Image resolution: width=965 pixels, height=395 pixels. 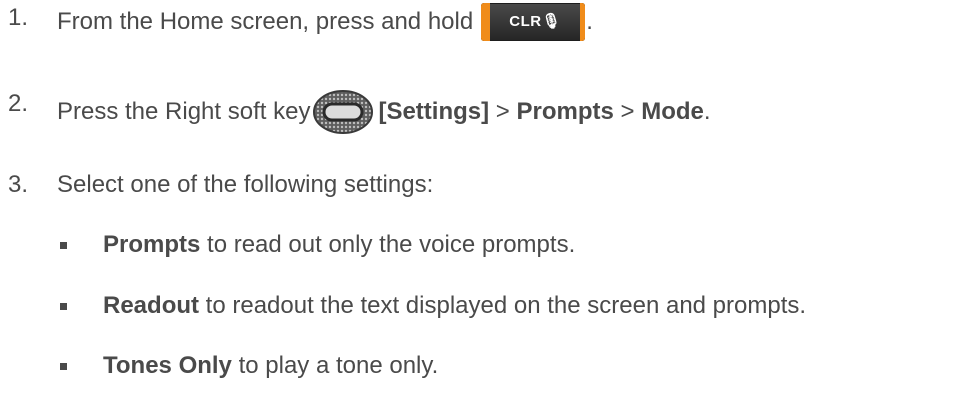 I want to click on step-number: 3., so click(x=18, y=184).